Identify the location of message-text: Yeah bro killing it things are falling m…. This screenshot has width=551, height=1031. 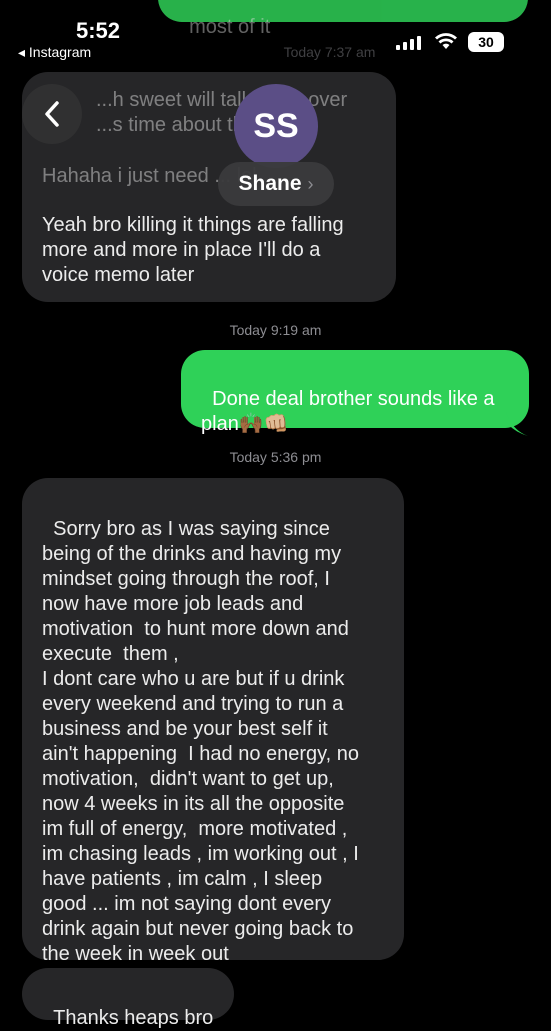
(193, 250).